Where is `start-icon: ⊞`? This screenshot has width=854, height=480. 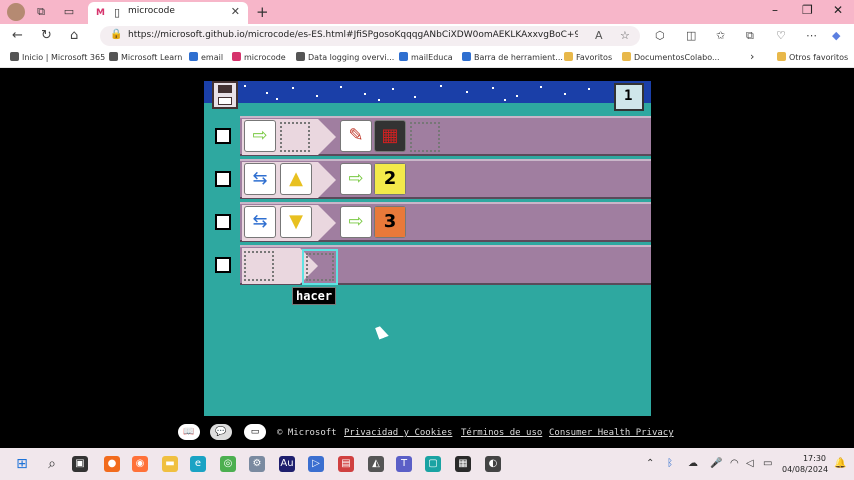
start-icon: ⊞ is located at coordinates (22, 464).